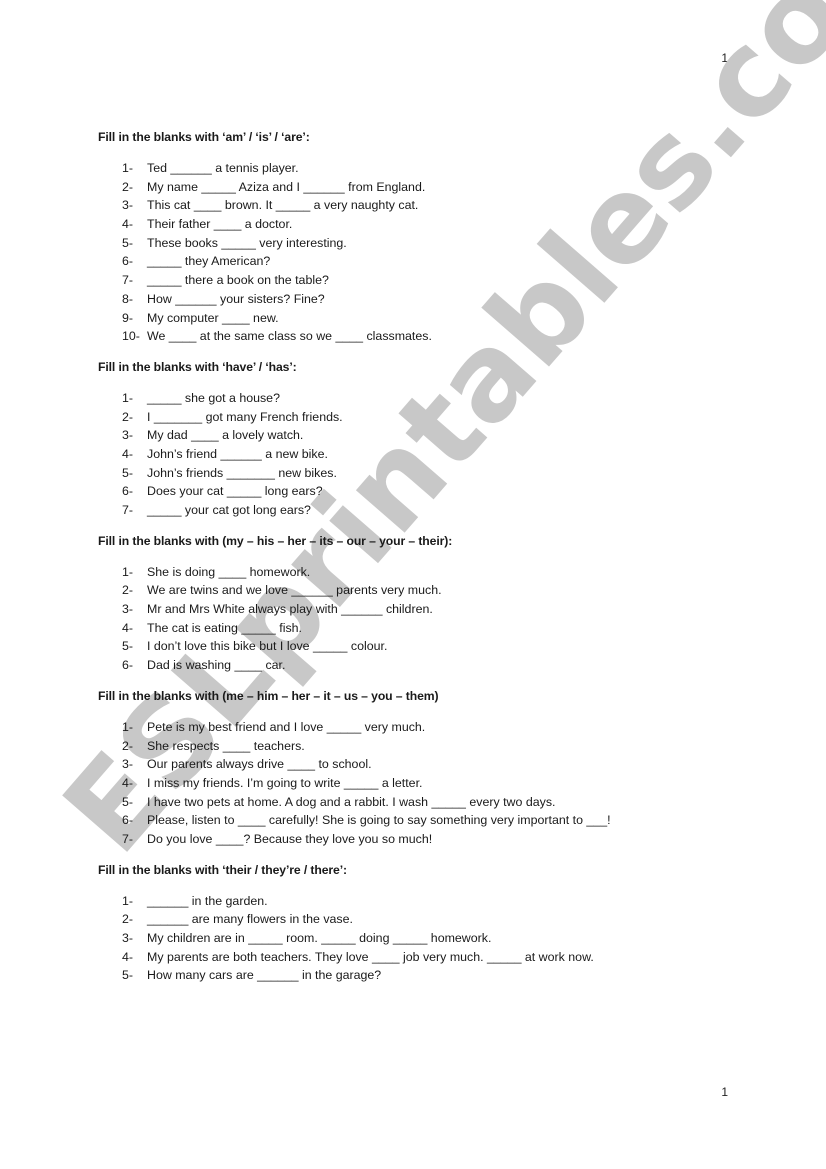 This screenshot has height=1169, width=826. Describe the element at coordinates (428, 454) in the screenshot. I see `list-item: 4- John’s friend ______ a new bike.` at that location.